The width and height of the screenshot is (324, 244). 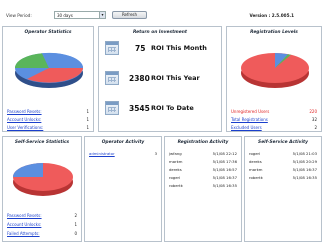 What do you see at coordinates (246, 127) in the screenshot?
I see `registration-level-label: Excluded Users` at bounding box center [246, 127].